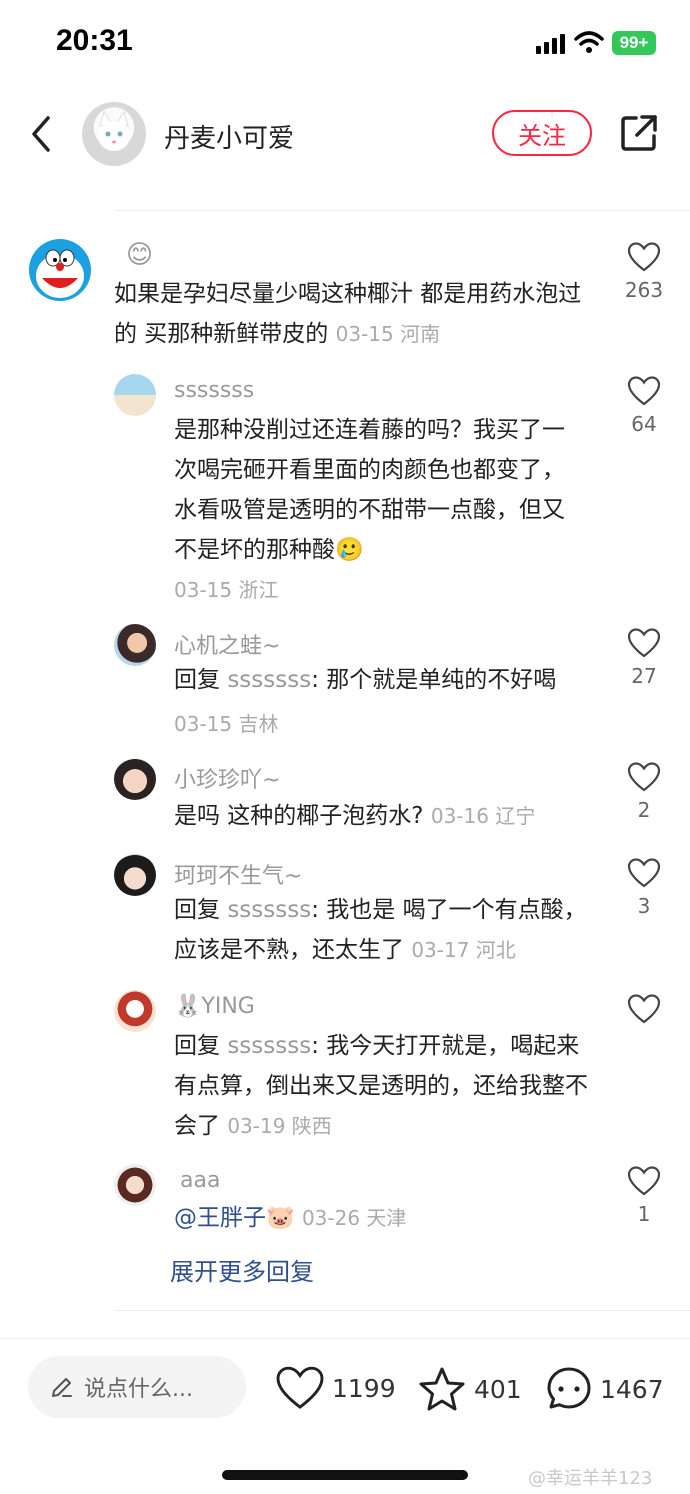 The height and width of the screenshot is (1494, 690). I want to click on like-count: 1199, so click(364, 1388).